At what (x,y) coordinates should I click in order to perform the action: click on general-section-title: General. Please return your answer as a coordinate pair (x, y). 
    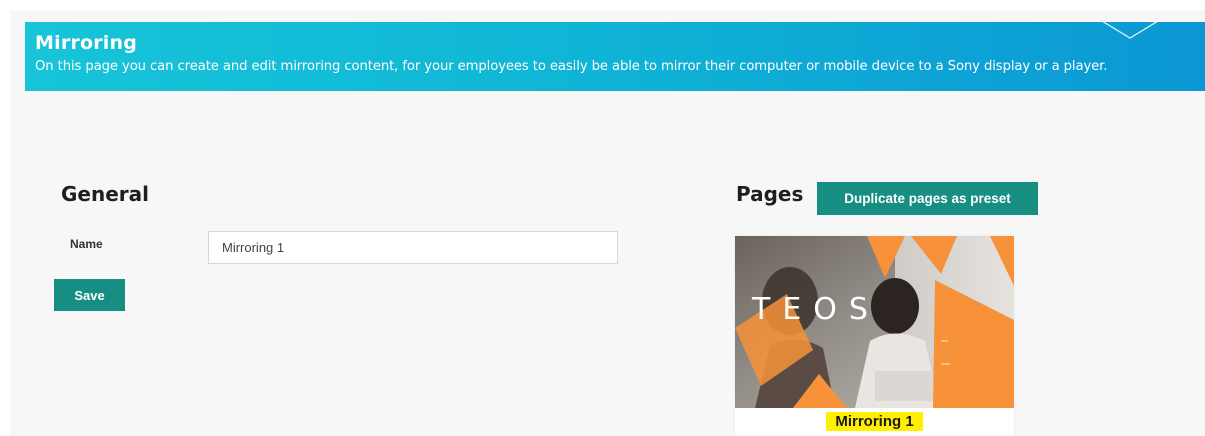
    Looking at the image, I should click on (105, 194).